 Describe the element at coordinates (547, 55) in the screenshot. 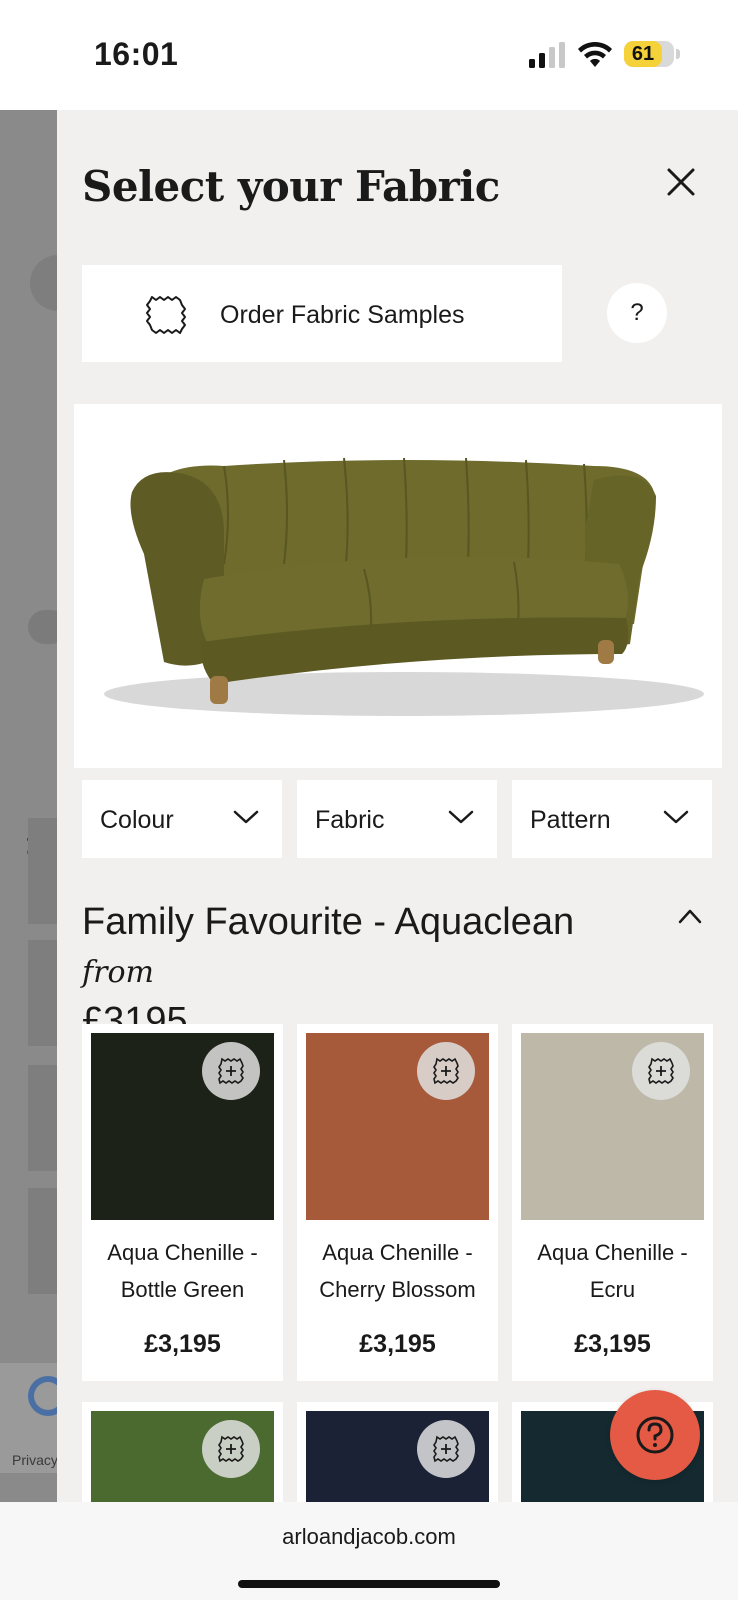

I see `cellular-signal-icon` at that location.